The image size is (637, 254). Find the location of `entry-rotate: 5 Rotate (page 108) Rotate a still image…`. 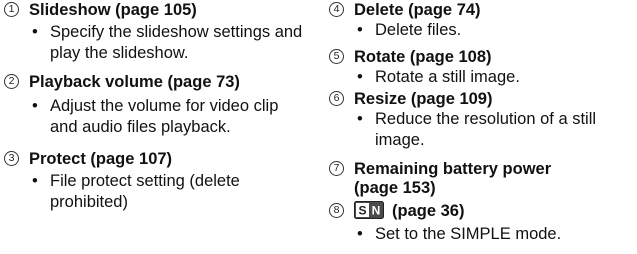

entry-rotate: 5 Rotate (page 108) Rotate a still image… is located at coordinates (482, 68).